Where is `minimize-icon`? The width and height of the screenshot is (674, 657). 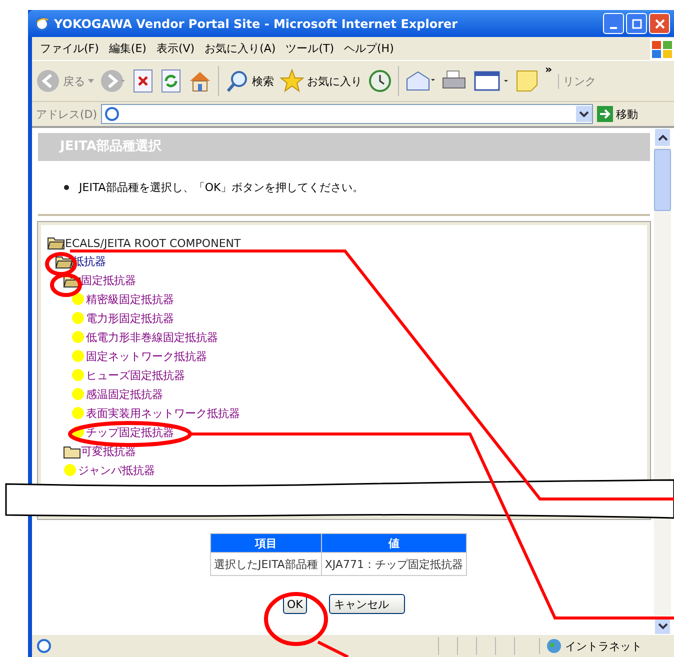
minimize-icon is located at coordinates (613, 27).